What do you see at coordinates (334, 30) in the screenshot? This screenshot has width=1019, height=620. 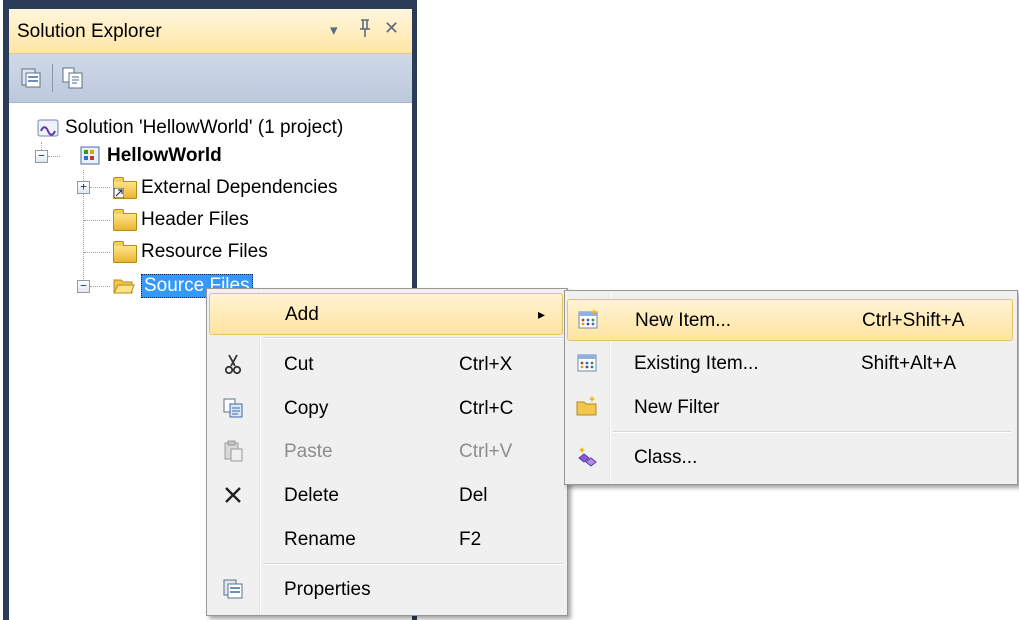 I see `dropdown-arrow-icon: ▾` at bounding box center [334, 30].